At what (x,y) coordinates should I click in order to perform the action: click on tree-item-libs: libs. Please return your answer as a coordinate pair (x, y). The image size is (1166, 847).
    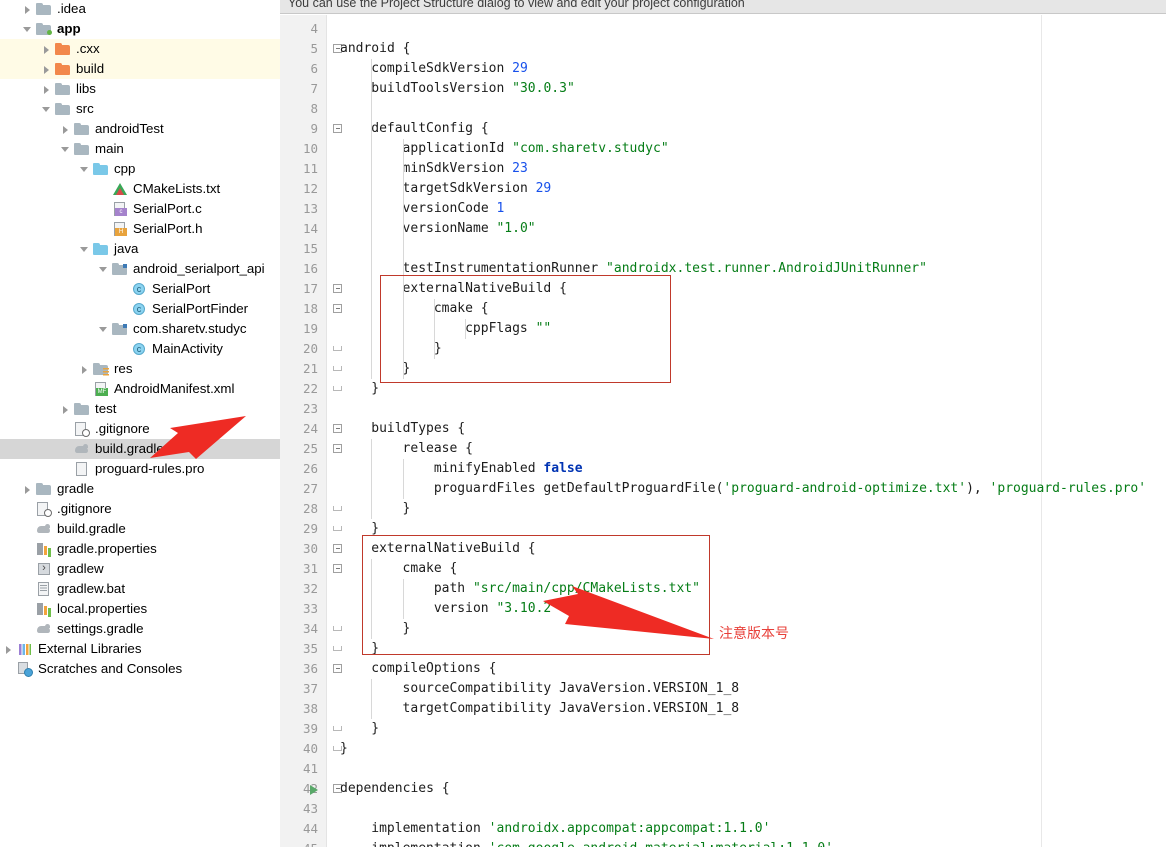
    Looking at the image, I should click on (140, 89).